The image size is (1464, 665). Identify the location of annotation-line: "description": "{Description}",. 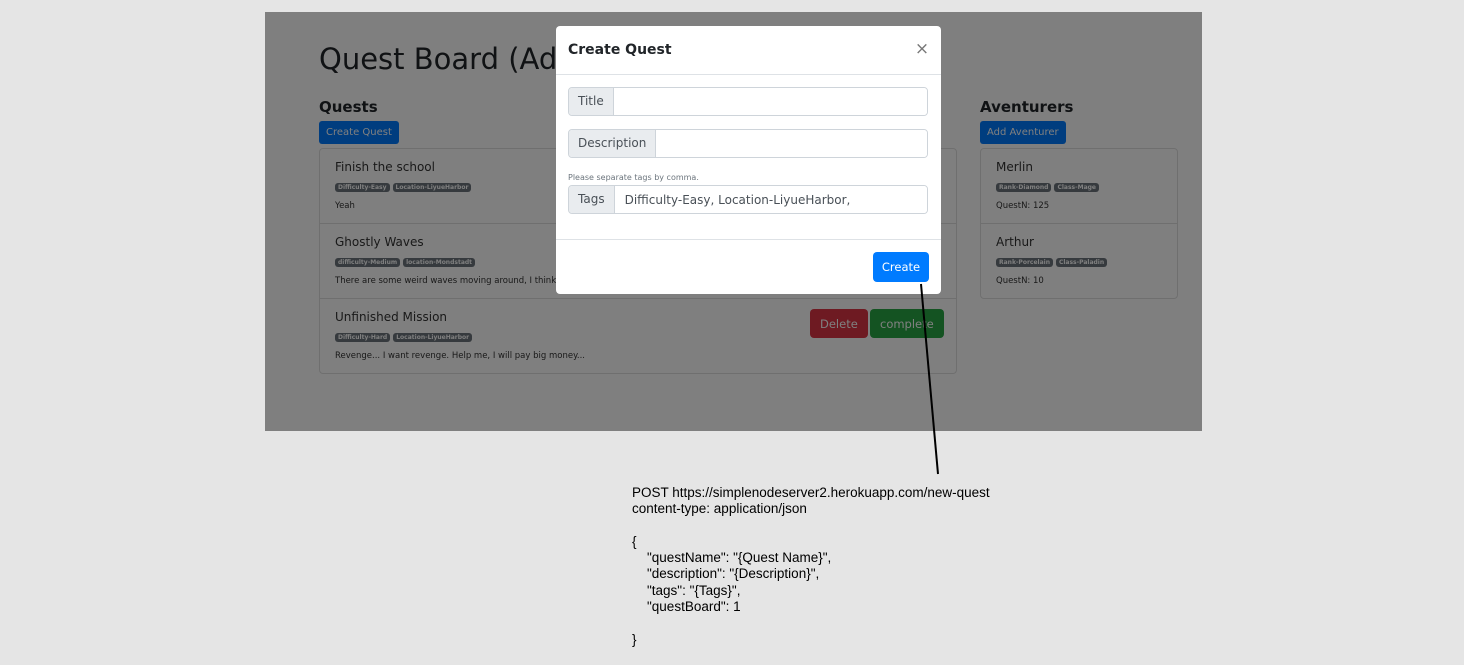
(726, 574).